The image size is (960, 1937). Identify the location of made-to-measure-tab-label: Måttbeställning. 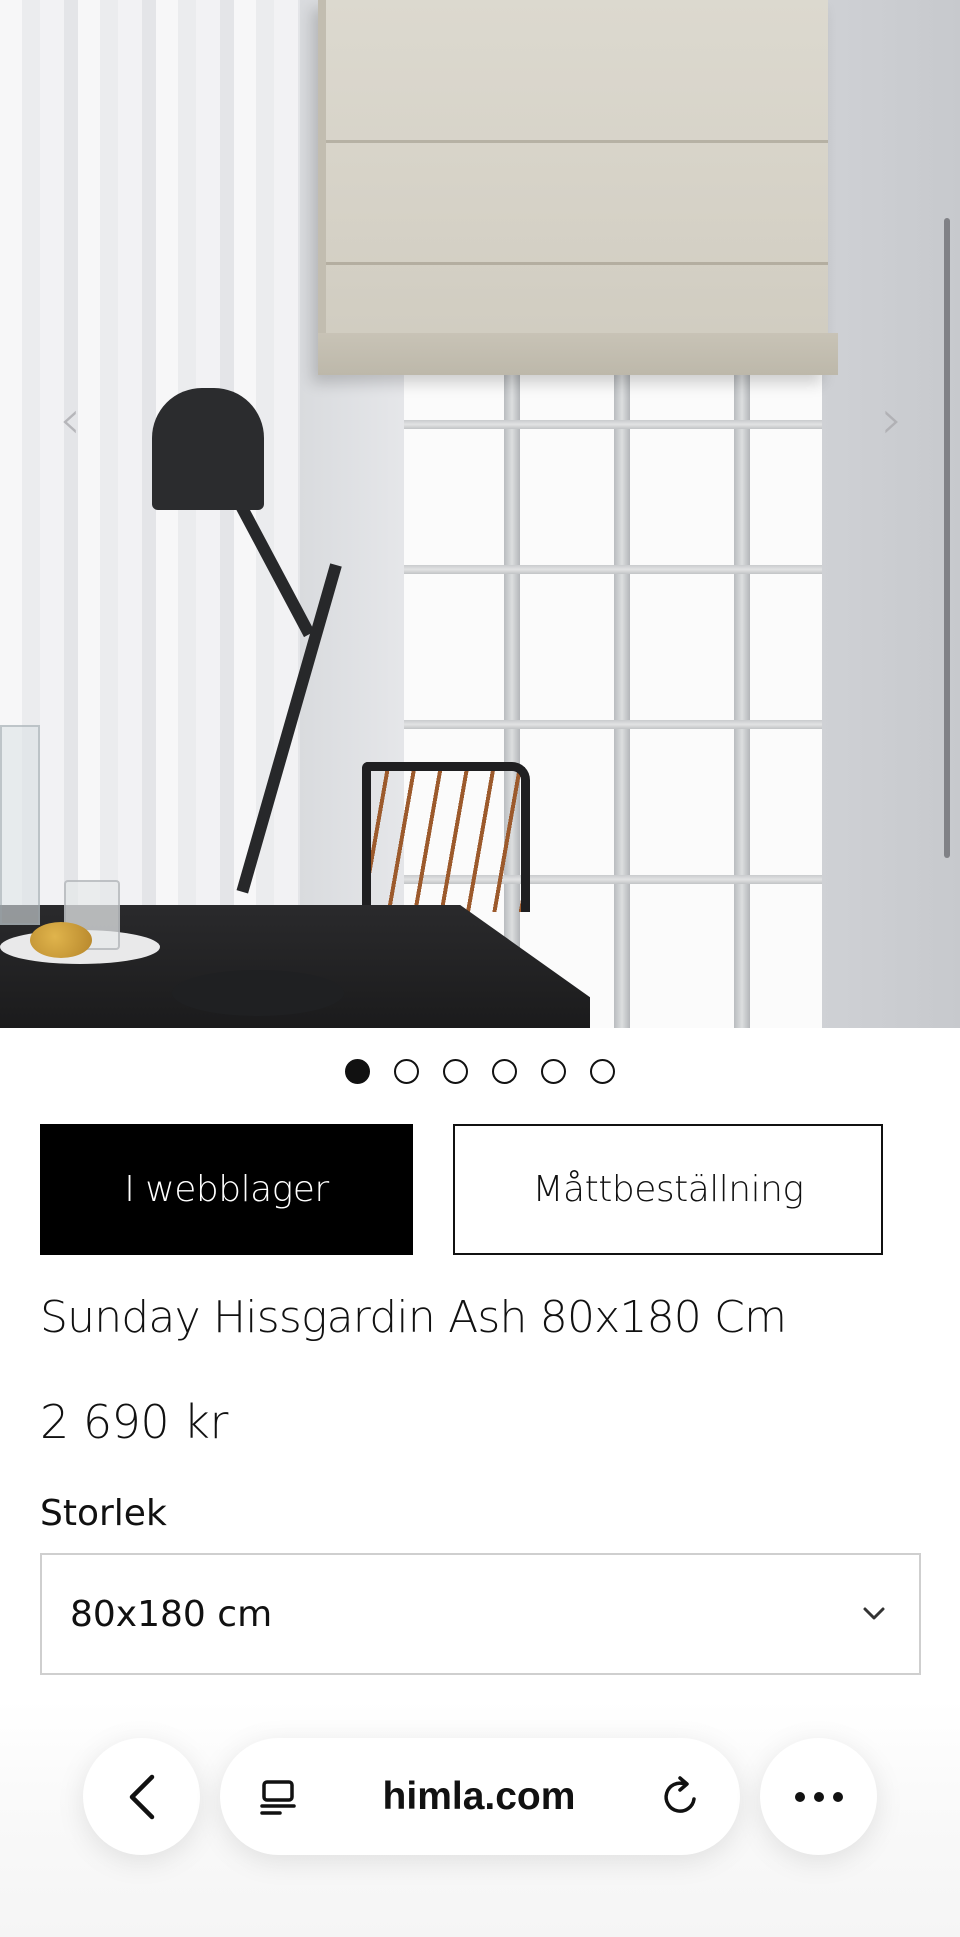
(668, 1189).